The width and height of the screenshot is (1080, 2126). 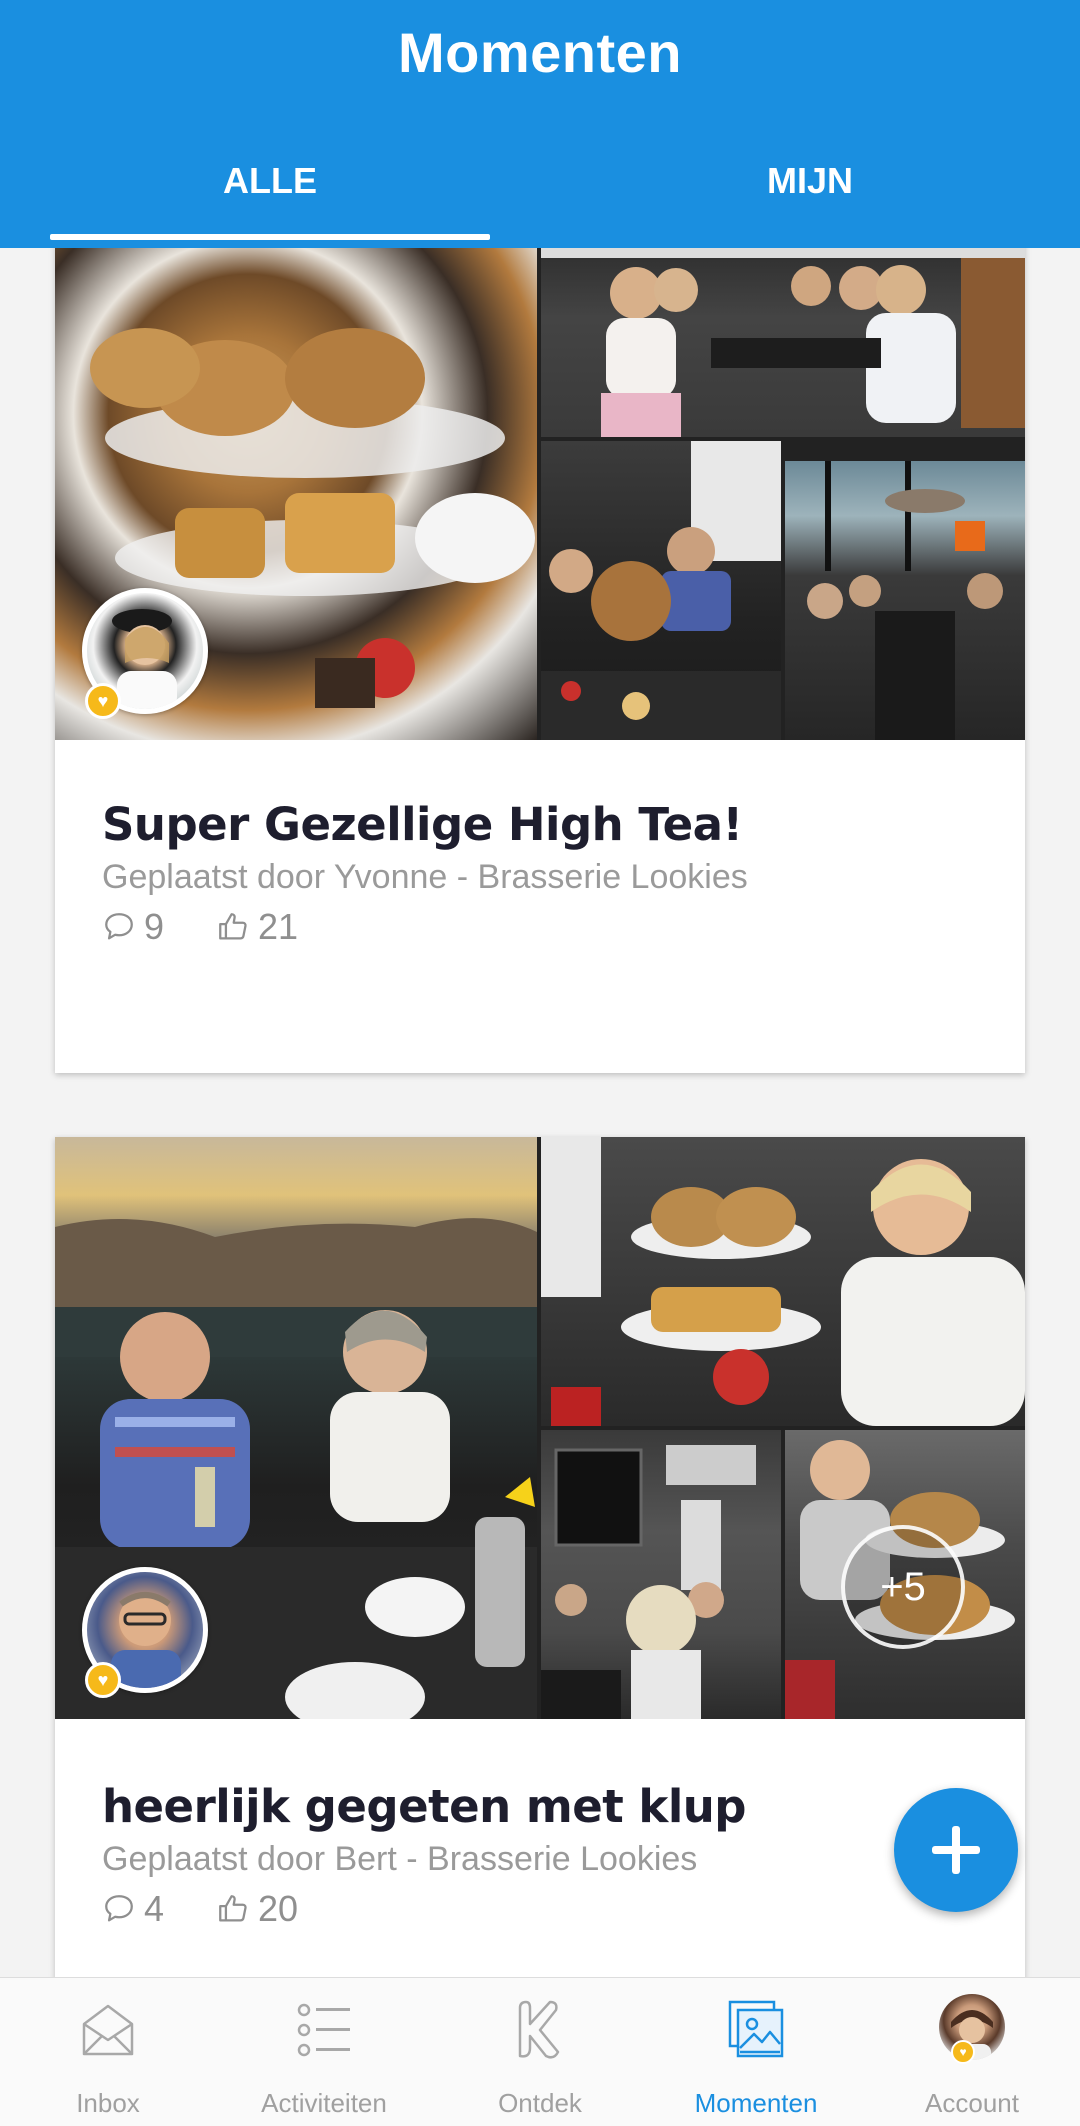 What do you see at coordinates (154, 1908) in the screenshot?
I see `comments-value: 4` at bounding box center [154, 1908].